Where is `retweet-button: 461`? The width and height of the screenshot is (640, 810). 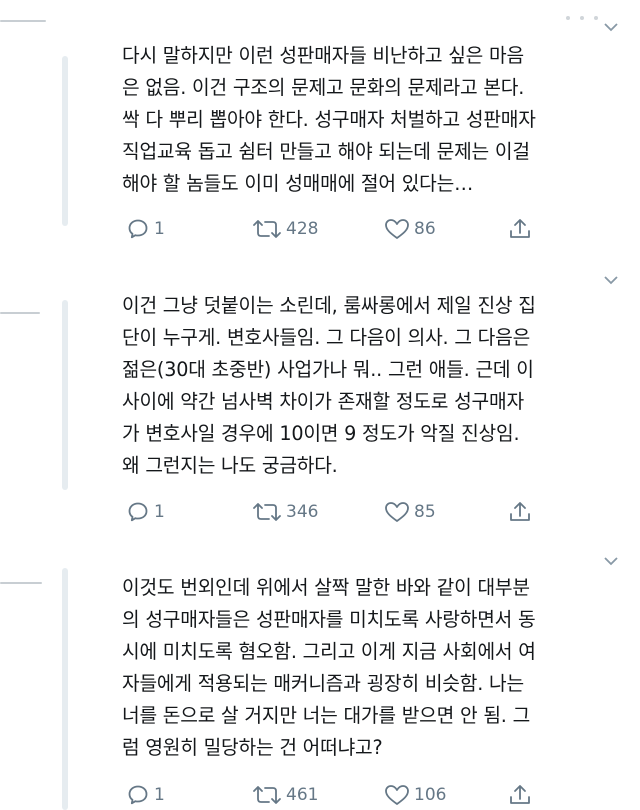 retweet-button: 461 is located at coordinates (285, 795).